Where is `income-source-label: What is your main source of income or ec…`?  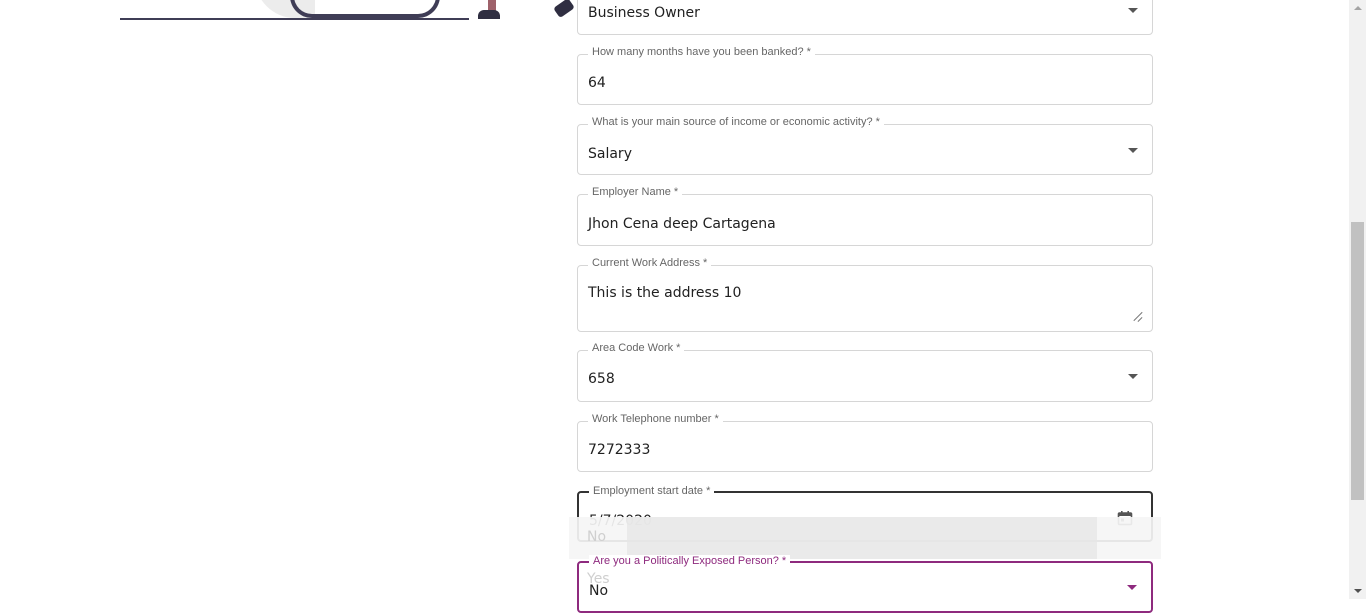 income-source-label: What is your main source of income or ec… is located at coordinates (736, 122).